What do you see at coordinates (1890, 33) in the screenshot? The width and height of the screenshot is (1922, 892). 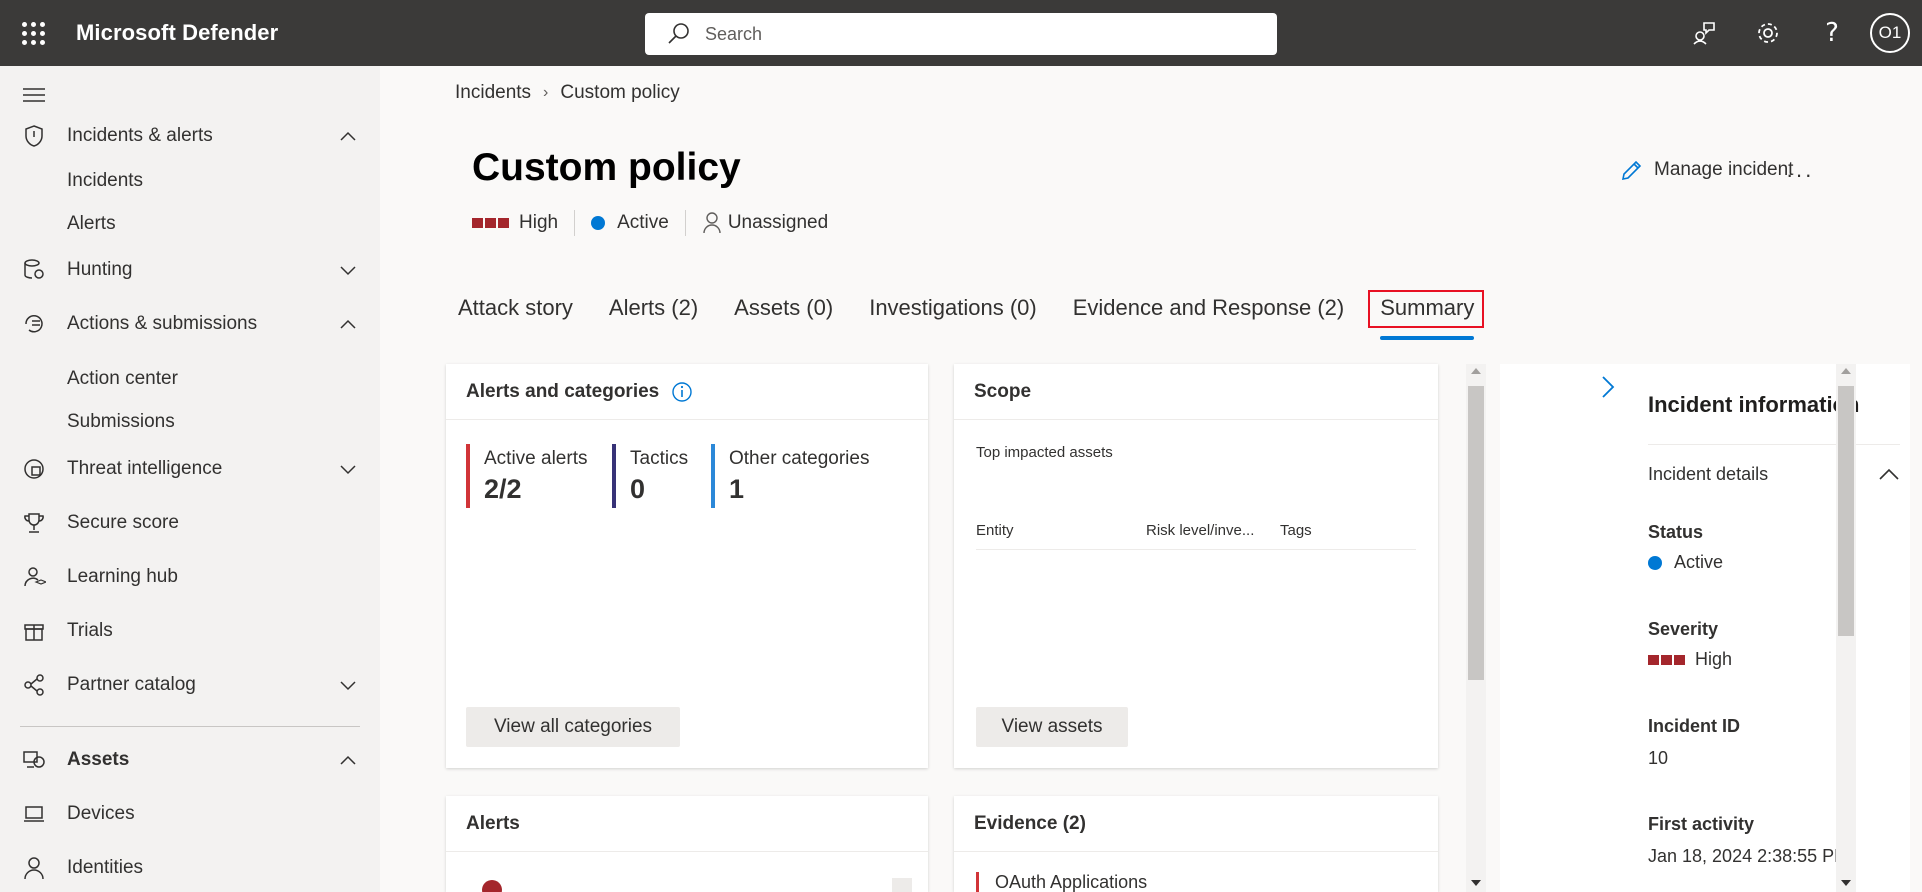 I see `avatar: O1` at bounding box center [1890, 33].